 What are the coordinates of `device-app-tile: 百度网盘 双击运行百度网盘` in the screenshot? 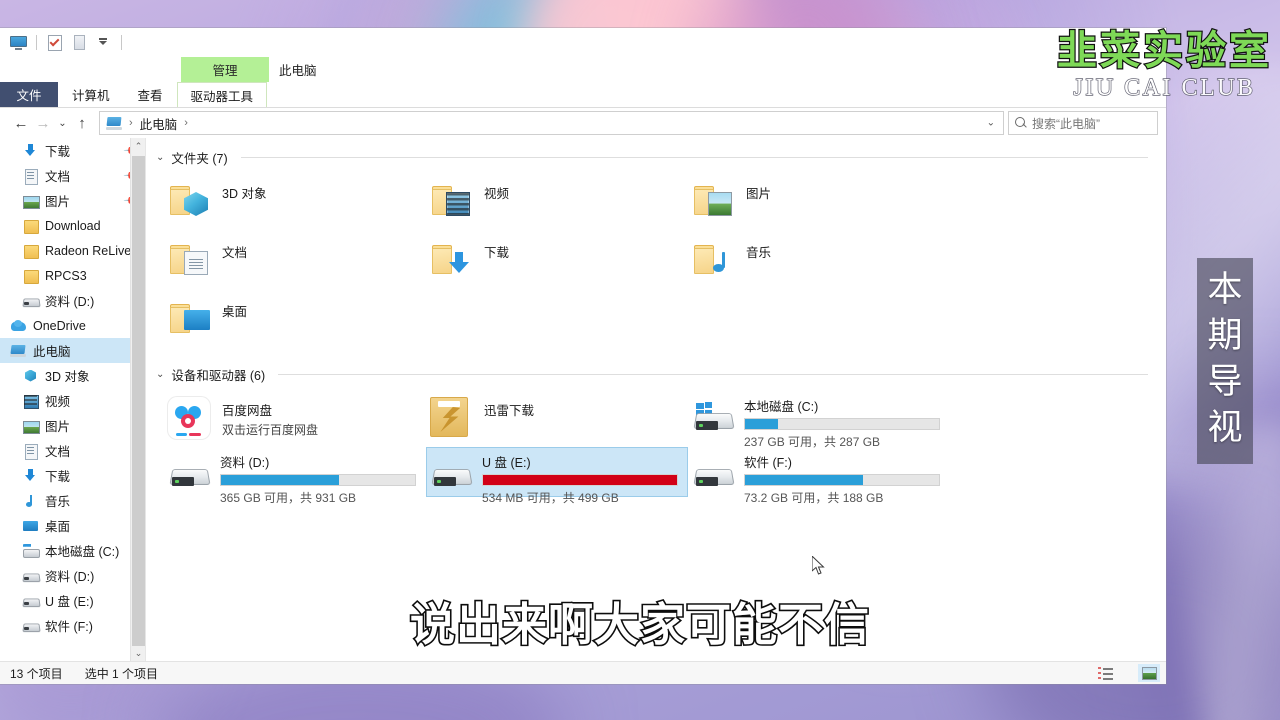 It's located at (295, 419).